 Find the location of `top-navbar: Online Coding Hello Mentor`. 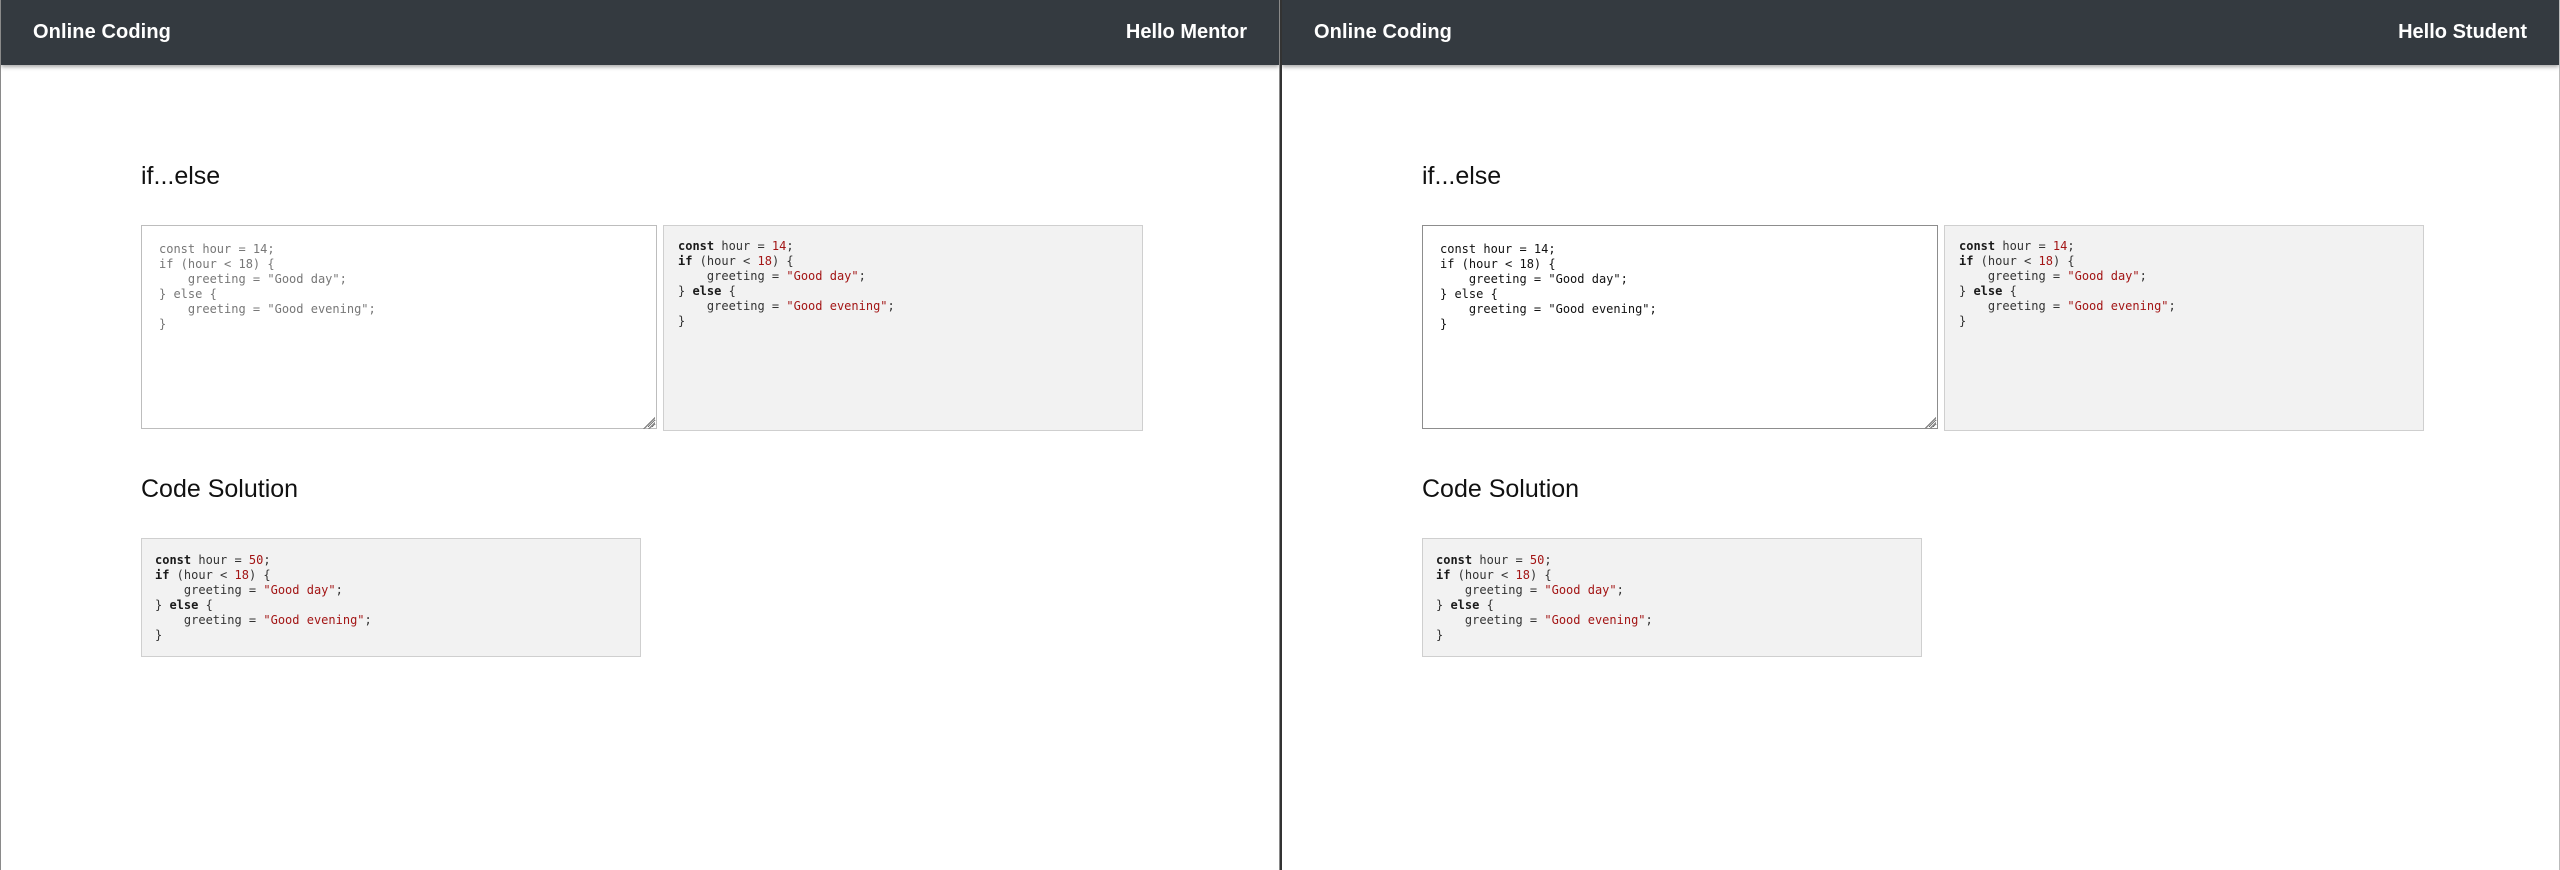

top-navbar: Online Coding Hello Mentor is located at coordinates (640, 32).